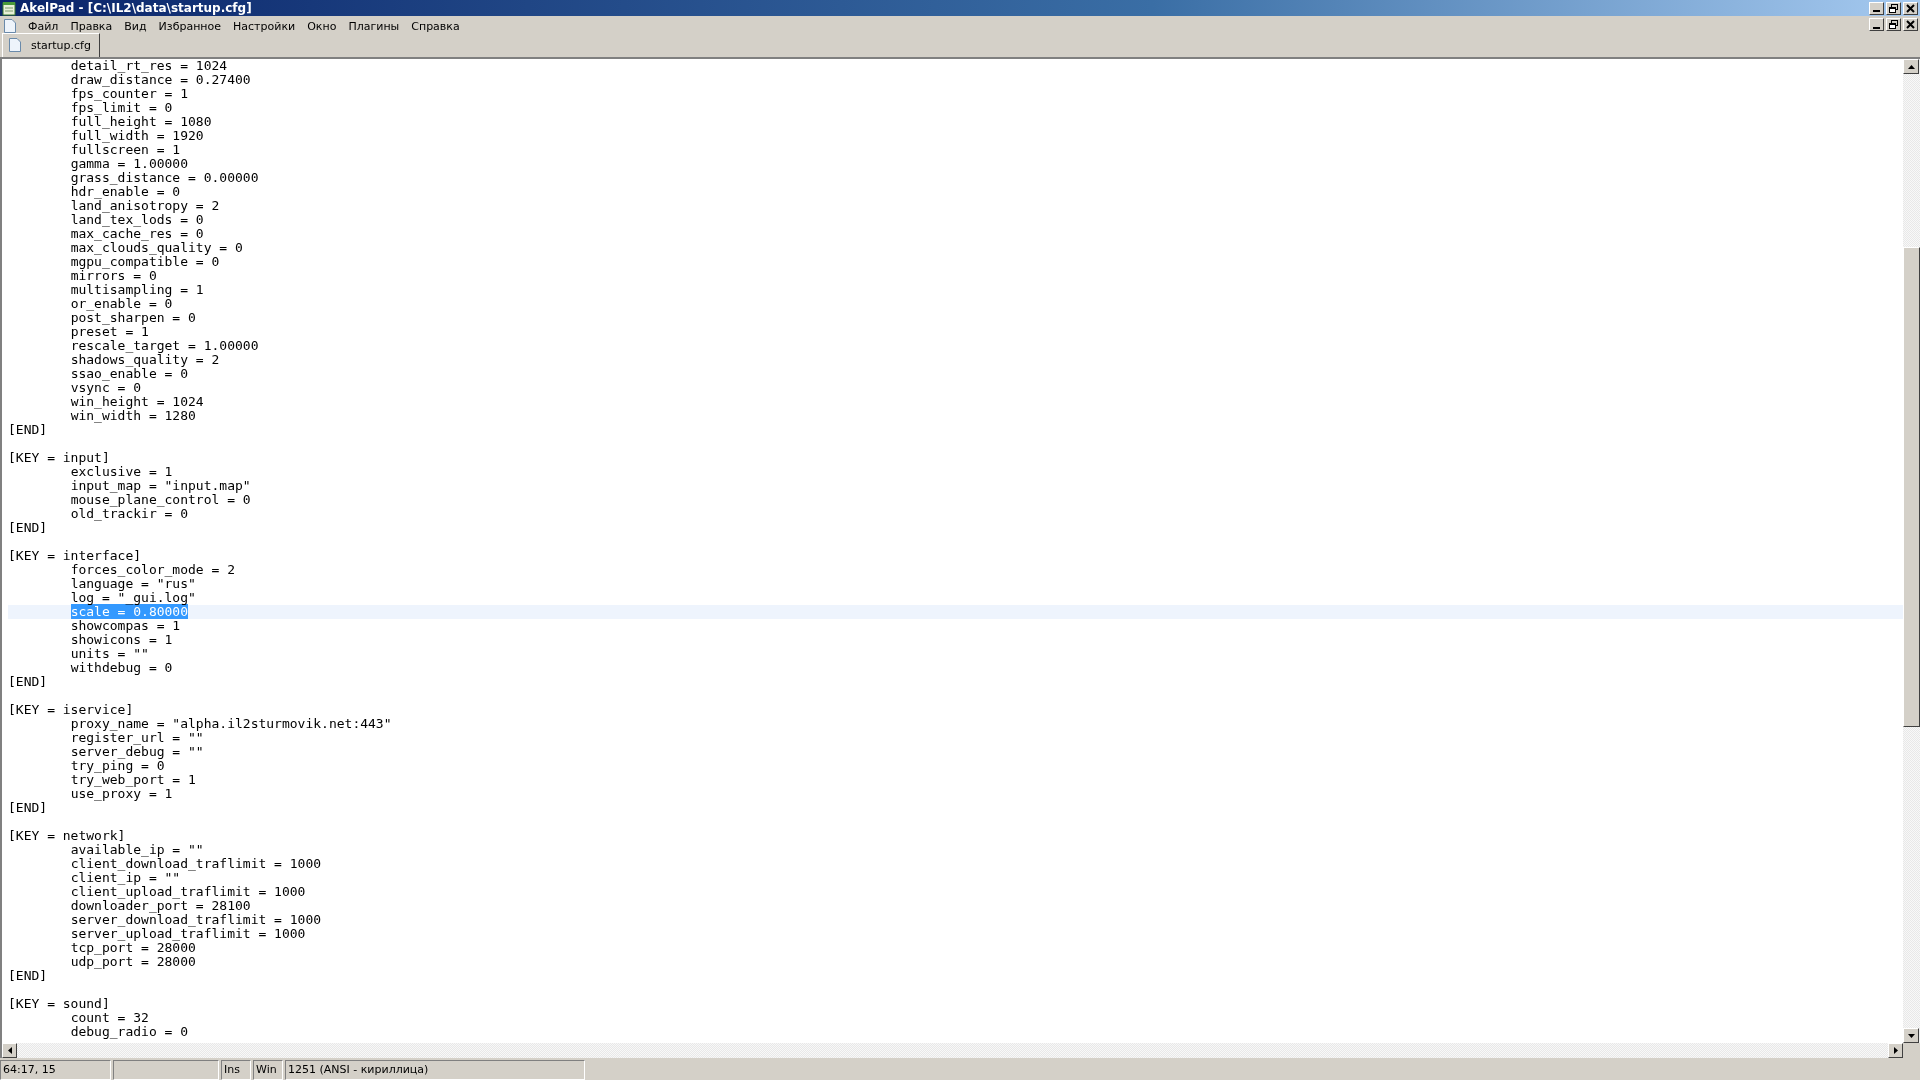  Describe the element at coordinates (129, 374) in the screenshot. I see `code-line: ssao_enable = 0` at that location.